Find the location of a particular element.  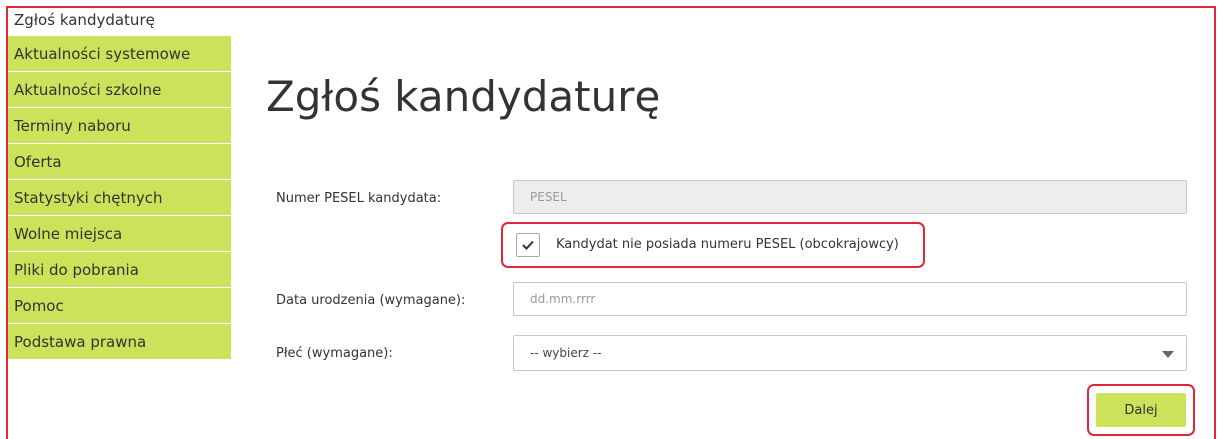

sidebar-item-wolne-miejsca: Wolne miejsca is located at coordinates (119, 234).